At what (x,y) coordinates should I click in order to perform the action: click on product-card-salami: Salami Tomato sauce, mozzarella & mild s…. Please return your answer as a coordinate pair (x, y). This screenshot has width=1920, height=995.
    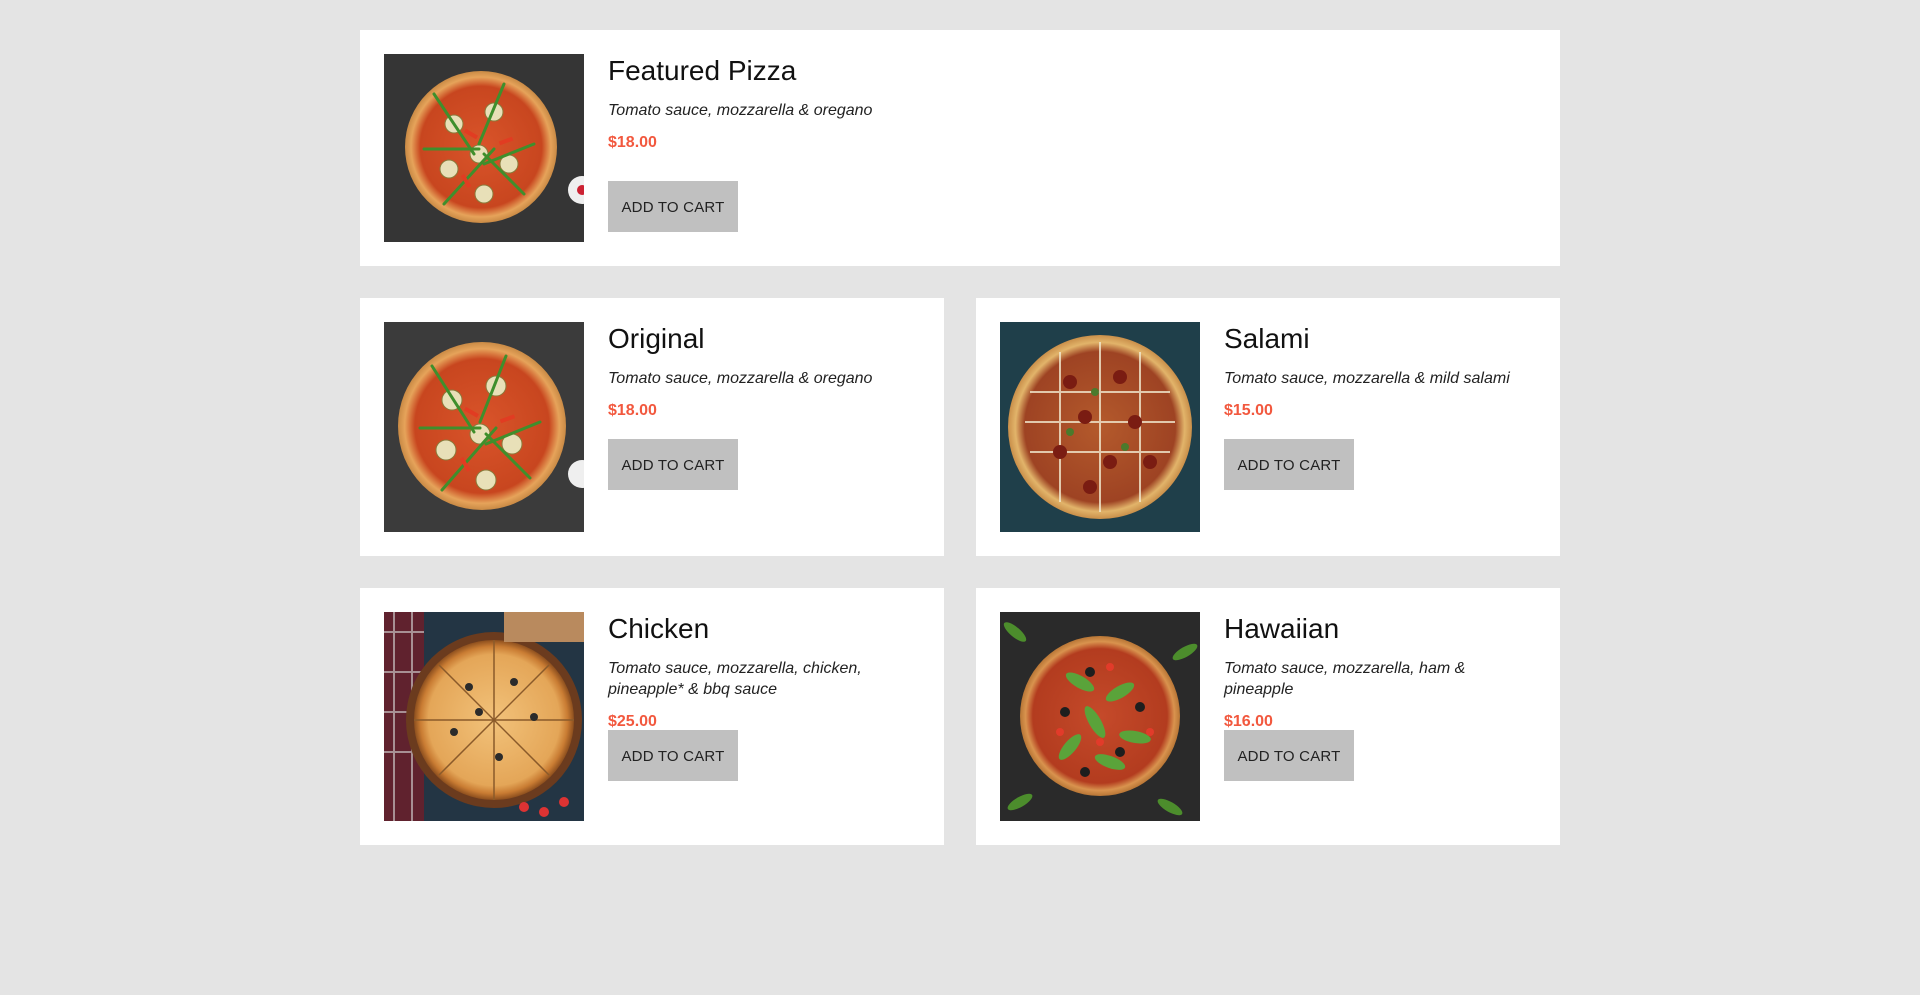
    Looking at the image, I should click on (1268, 427).